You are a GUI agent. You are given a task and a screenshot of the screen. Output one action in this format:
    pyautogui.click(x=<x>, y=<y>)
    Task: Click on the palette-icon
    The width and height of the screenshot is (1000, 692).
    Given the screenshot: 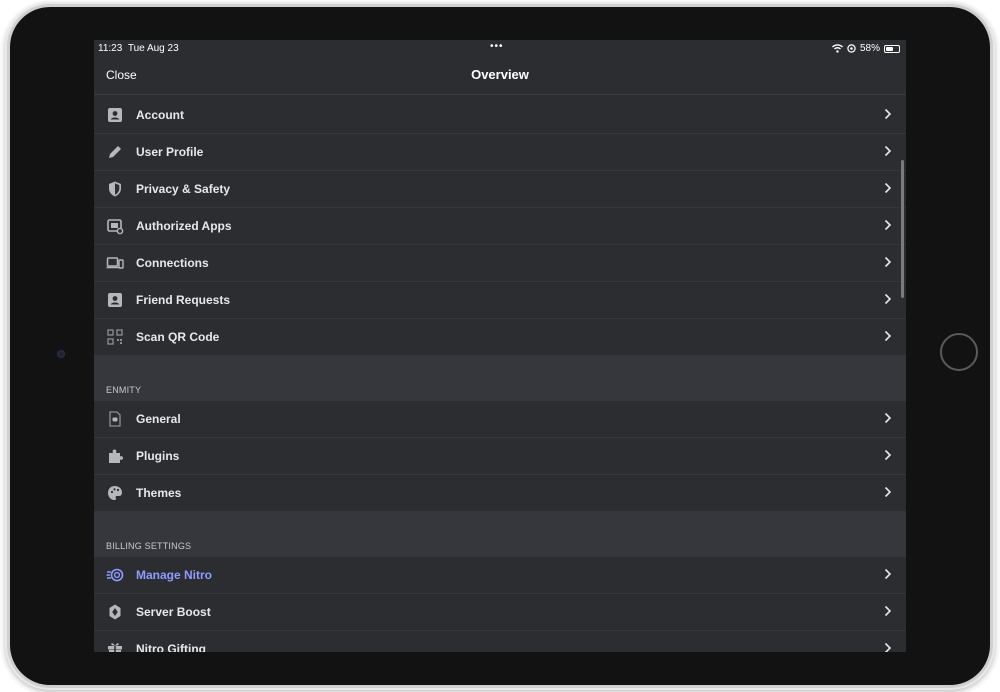 What is the action you would take?
    pyautogui.click(x=115, y=493)
    